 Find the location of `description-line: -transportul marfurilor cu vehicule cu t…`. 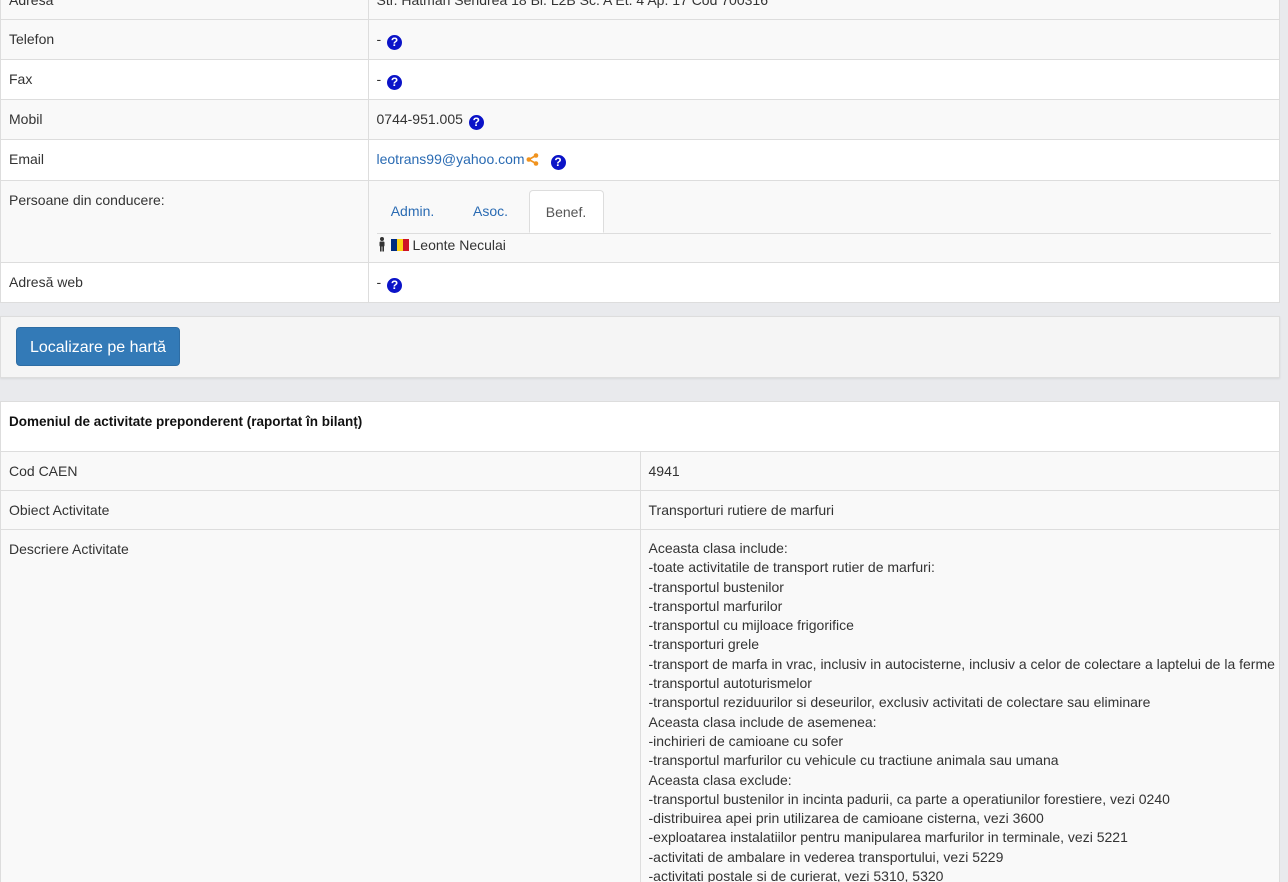

description-line: -transportul marfurilor cu vehicule cu t… is located at coordinates (853, 760).